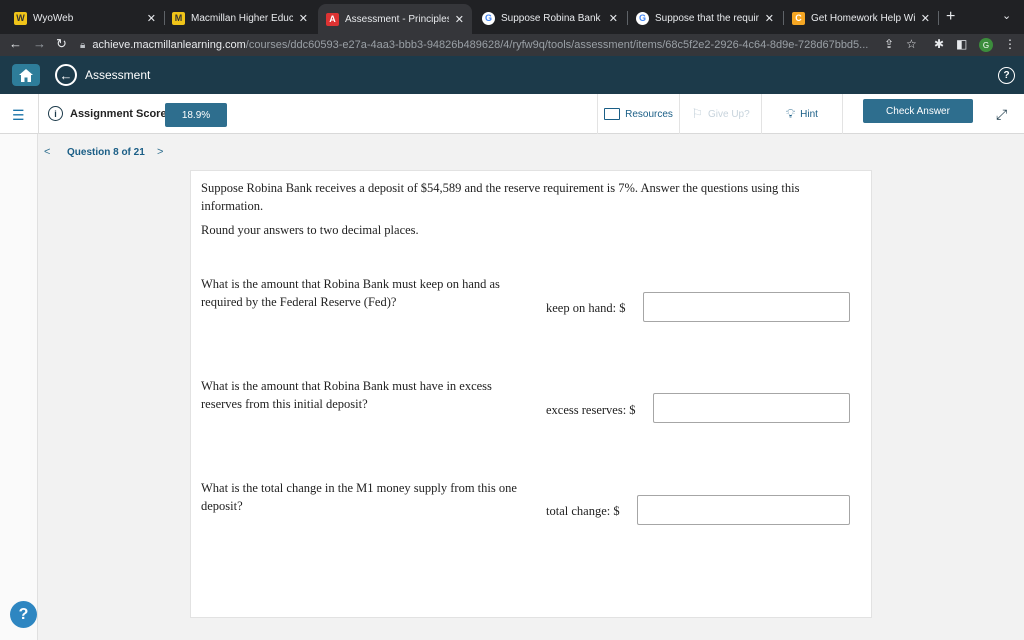  What do you see at coordinates (939, 44) in the screenshot?
I see `extensions-puzzle-icon: ✱` at bounding box center [939, 44].